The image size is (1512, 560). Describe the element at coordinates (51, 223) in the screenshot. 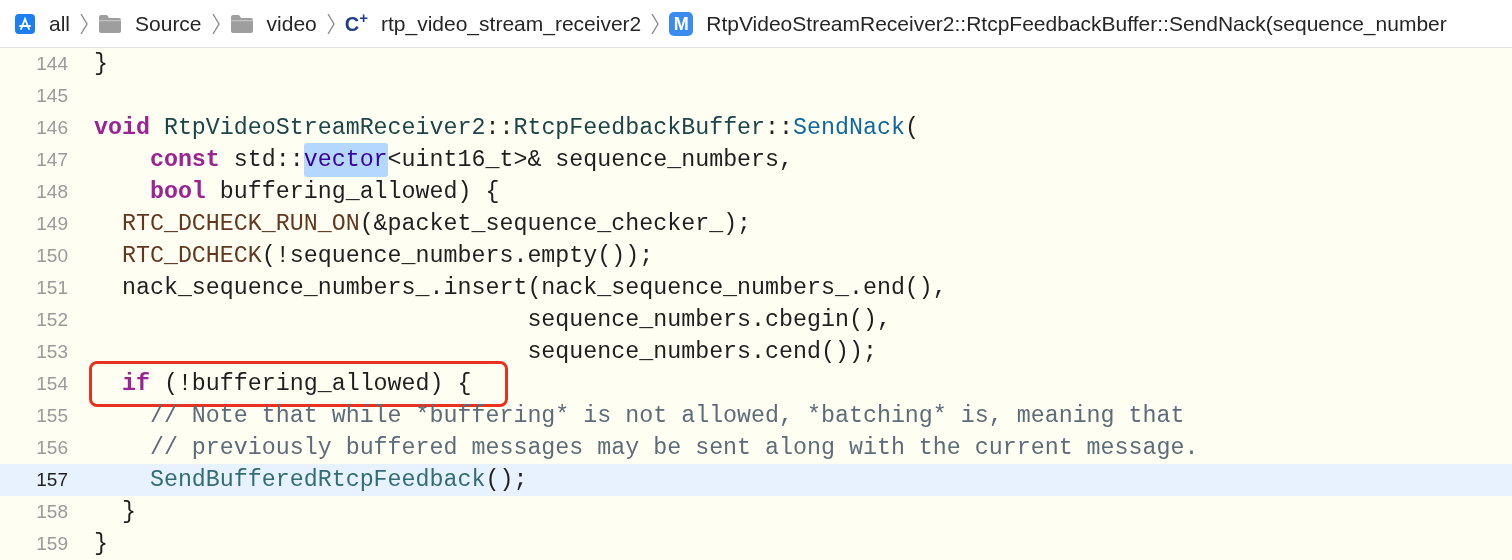

I see `line-number: 149` at that location.